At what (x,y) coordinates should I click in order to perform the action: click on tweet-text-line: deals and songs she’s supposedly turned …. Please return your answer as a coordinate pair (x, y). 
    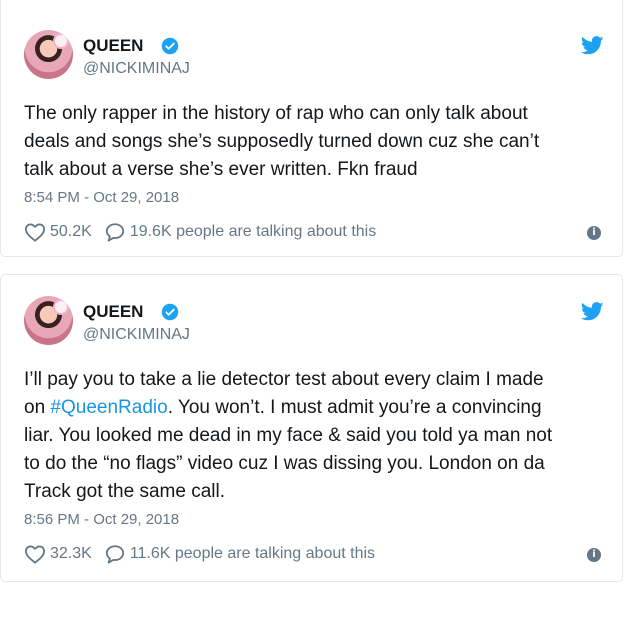
    Looking at the image, I should click on (282, 141).